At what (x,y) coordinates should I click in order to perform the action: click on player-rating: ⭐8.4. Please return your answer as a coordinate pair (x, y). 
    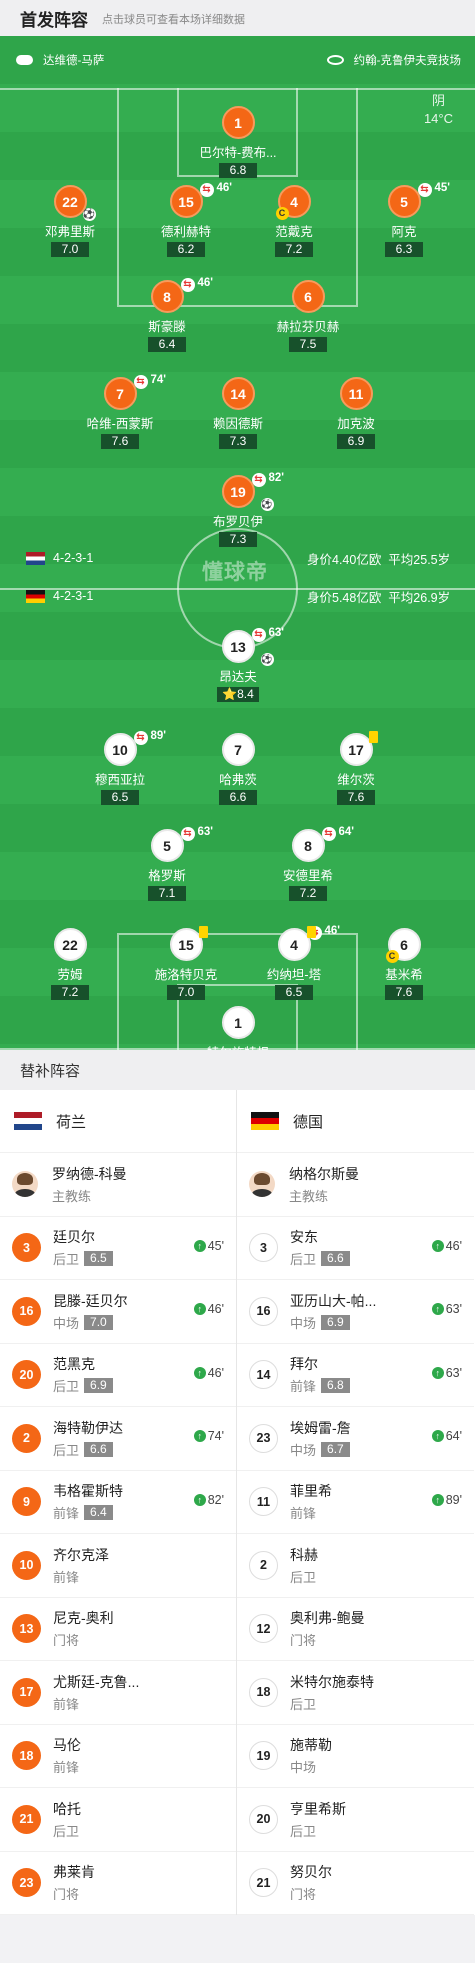
    Looking at the image, I should click on (238, 694).